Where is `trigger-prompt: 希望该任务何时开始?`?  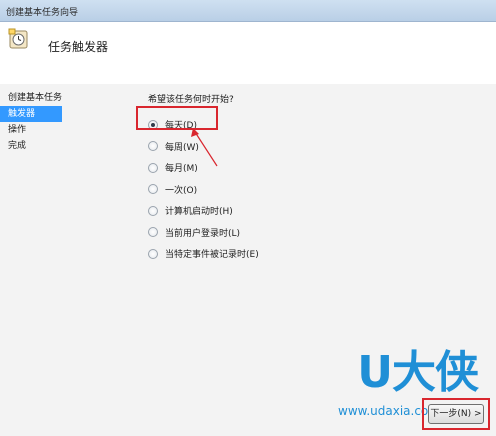
trigger-prompt: 希望该任务何时开始? is located at coordinates (191, 100).